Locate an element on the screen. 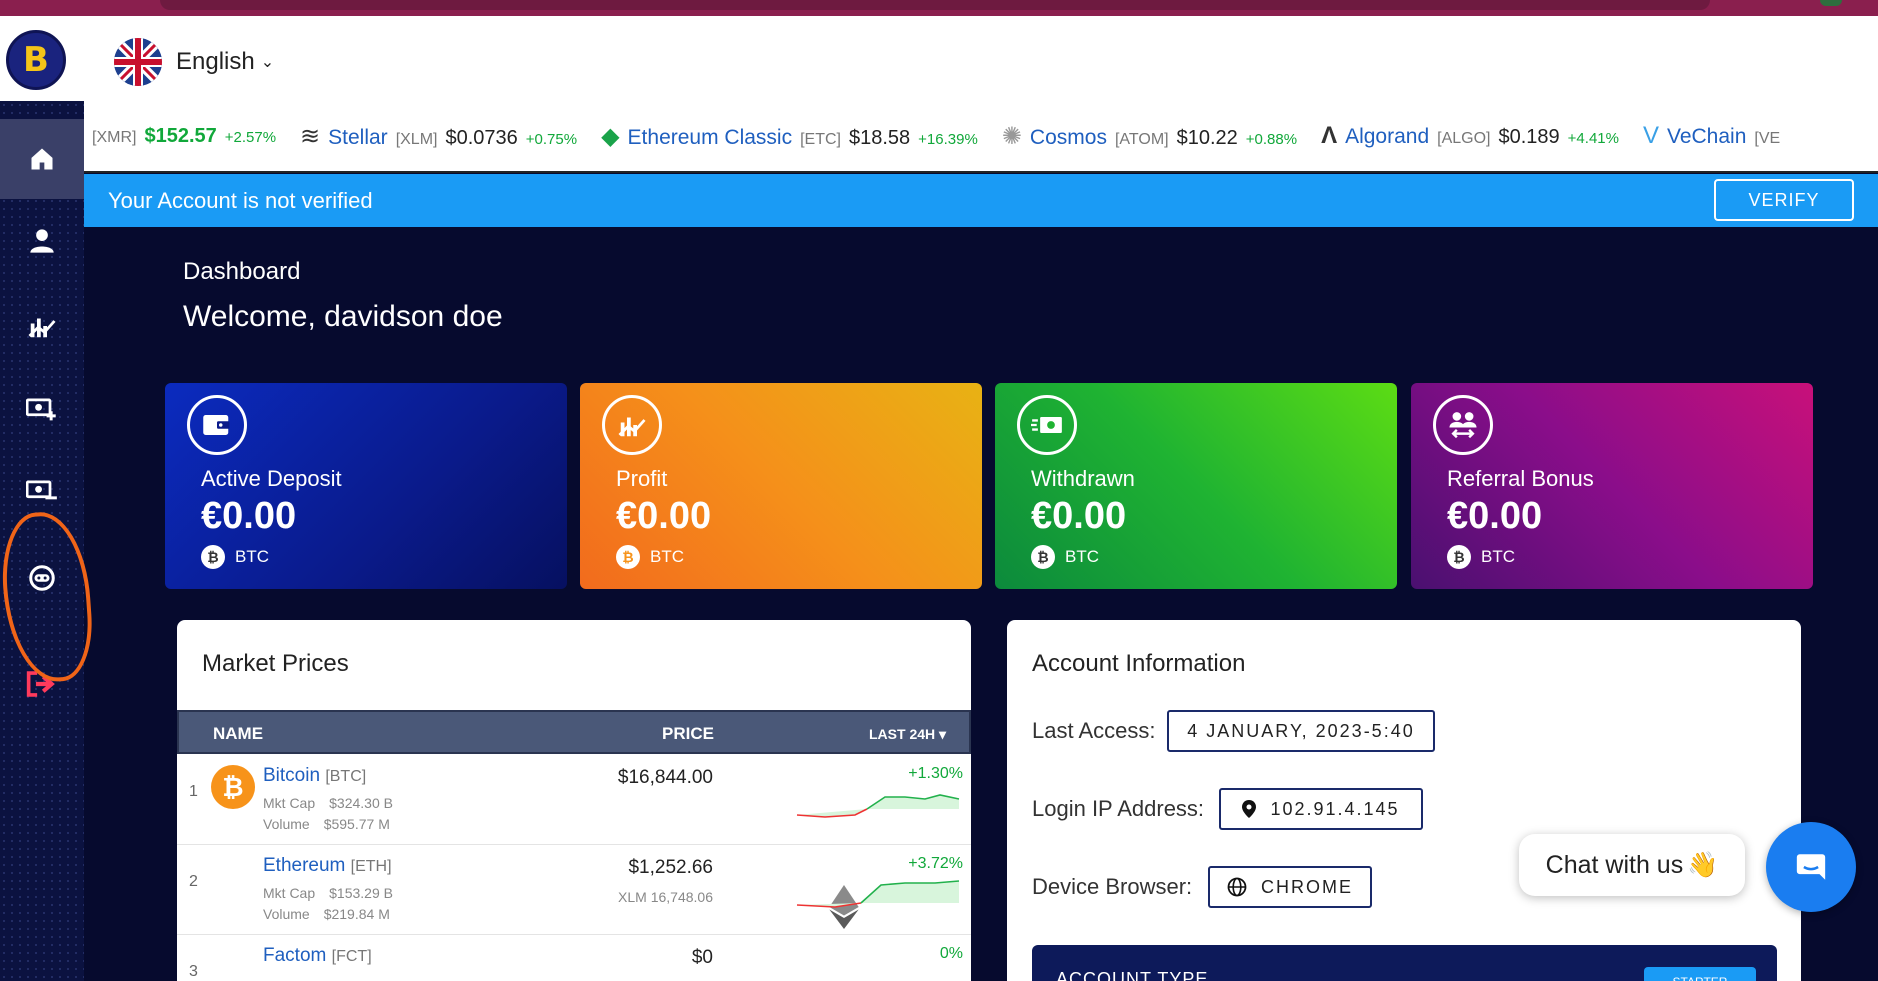 Image resolution: width=1878 pixels, height=981 pixels. ticker-symbol: [XLM] is located at coordinates (416, 139).